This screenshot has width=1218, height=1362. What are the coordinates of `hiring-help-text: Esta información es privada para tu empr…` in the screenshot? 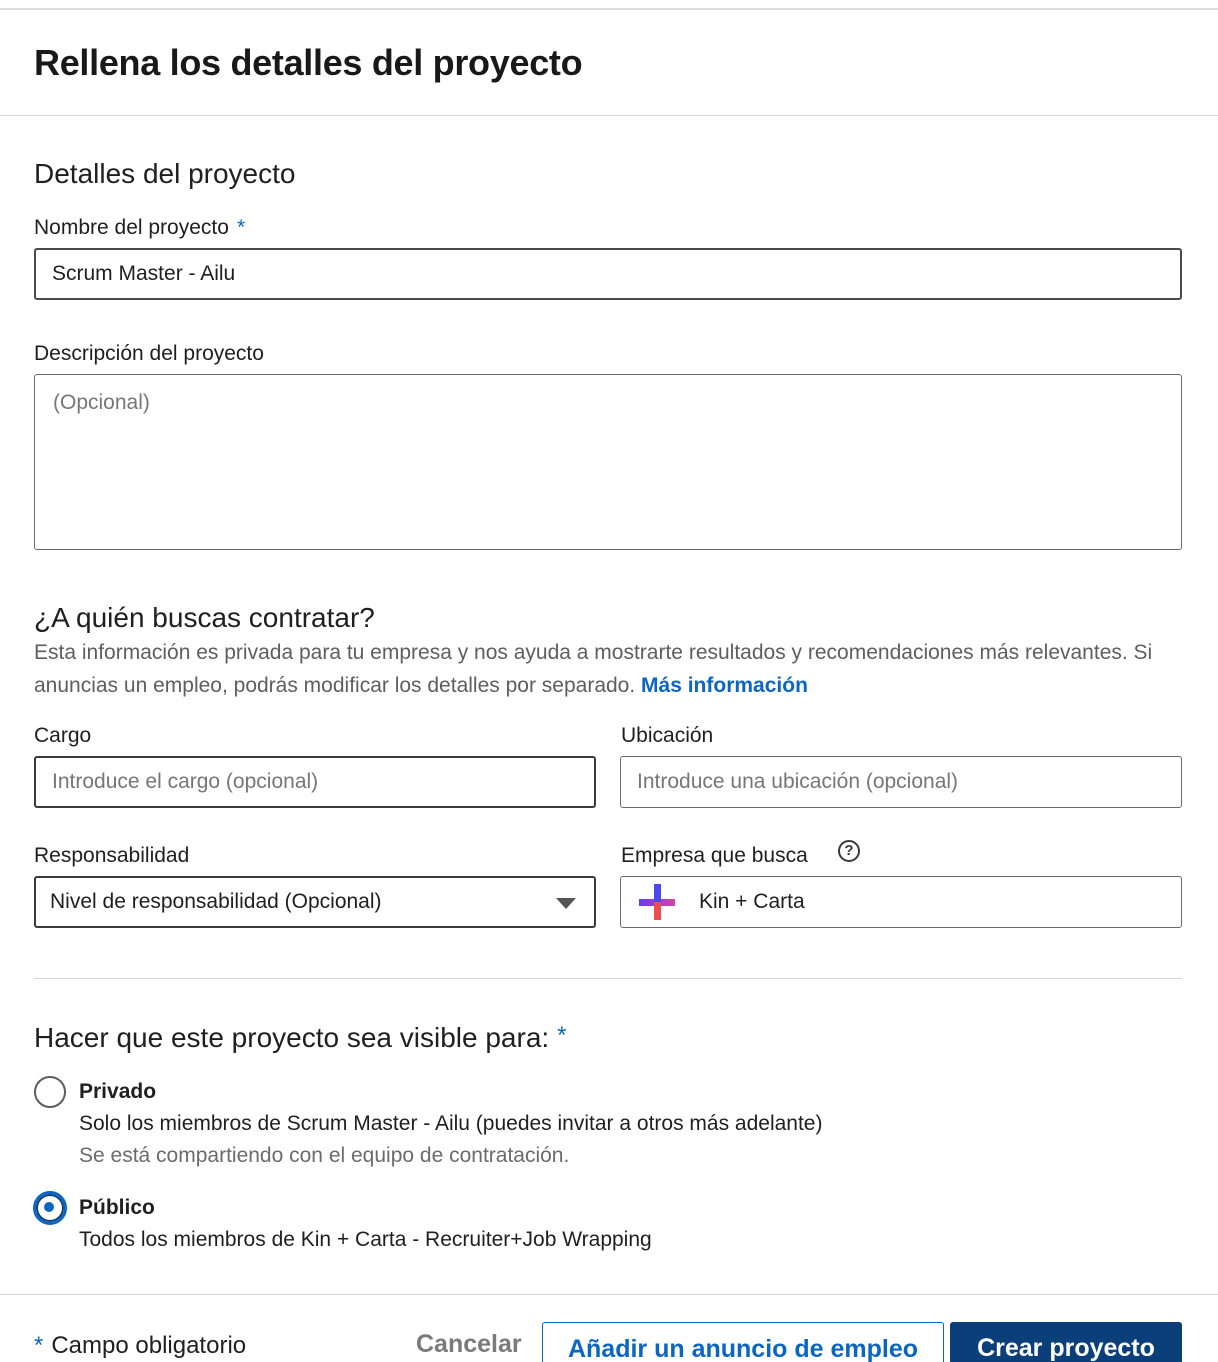 It's located at (609, 669).